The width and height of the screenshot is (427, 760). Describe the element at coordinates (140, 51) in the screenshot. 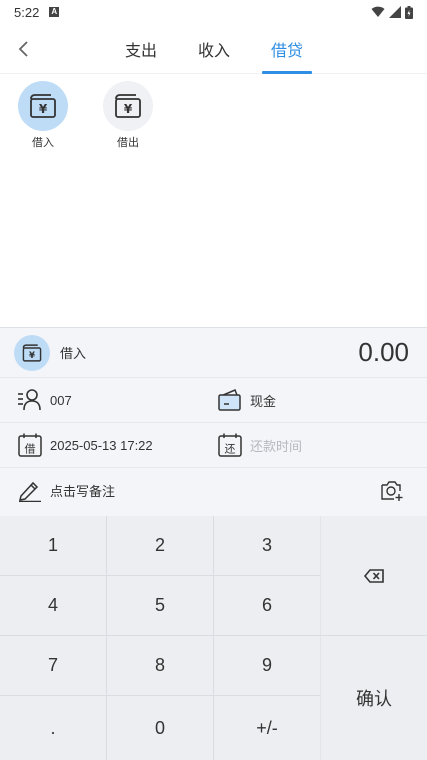

I see `tab-expense-label: 支出` at that location.